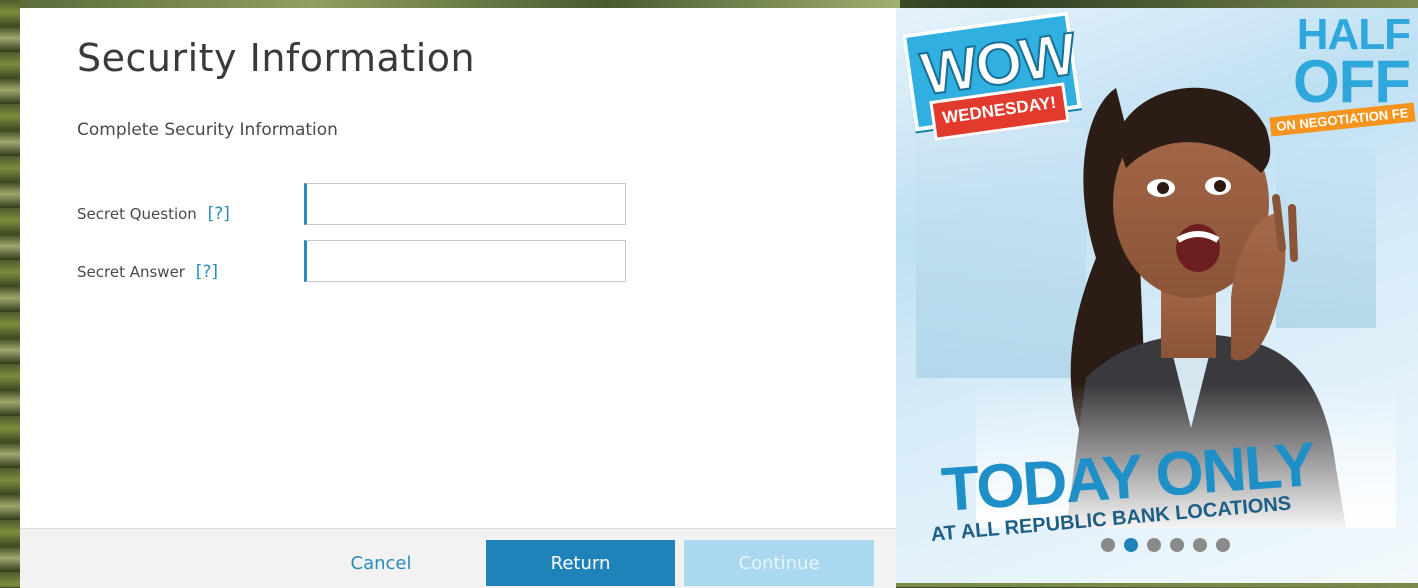 Image resolution: width=1418 pixels, height=588 pixels. Describe the element at coordinates (779, 563) in the screenshot. I see `continue-button: Continue` at that location.